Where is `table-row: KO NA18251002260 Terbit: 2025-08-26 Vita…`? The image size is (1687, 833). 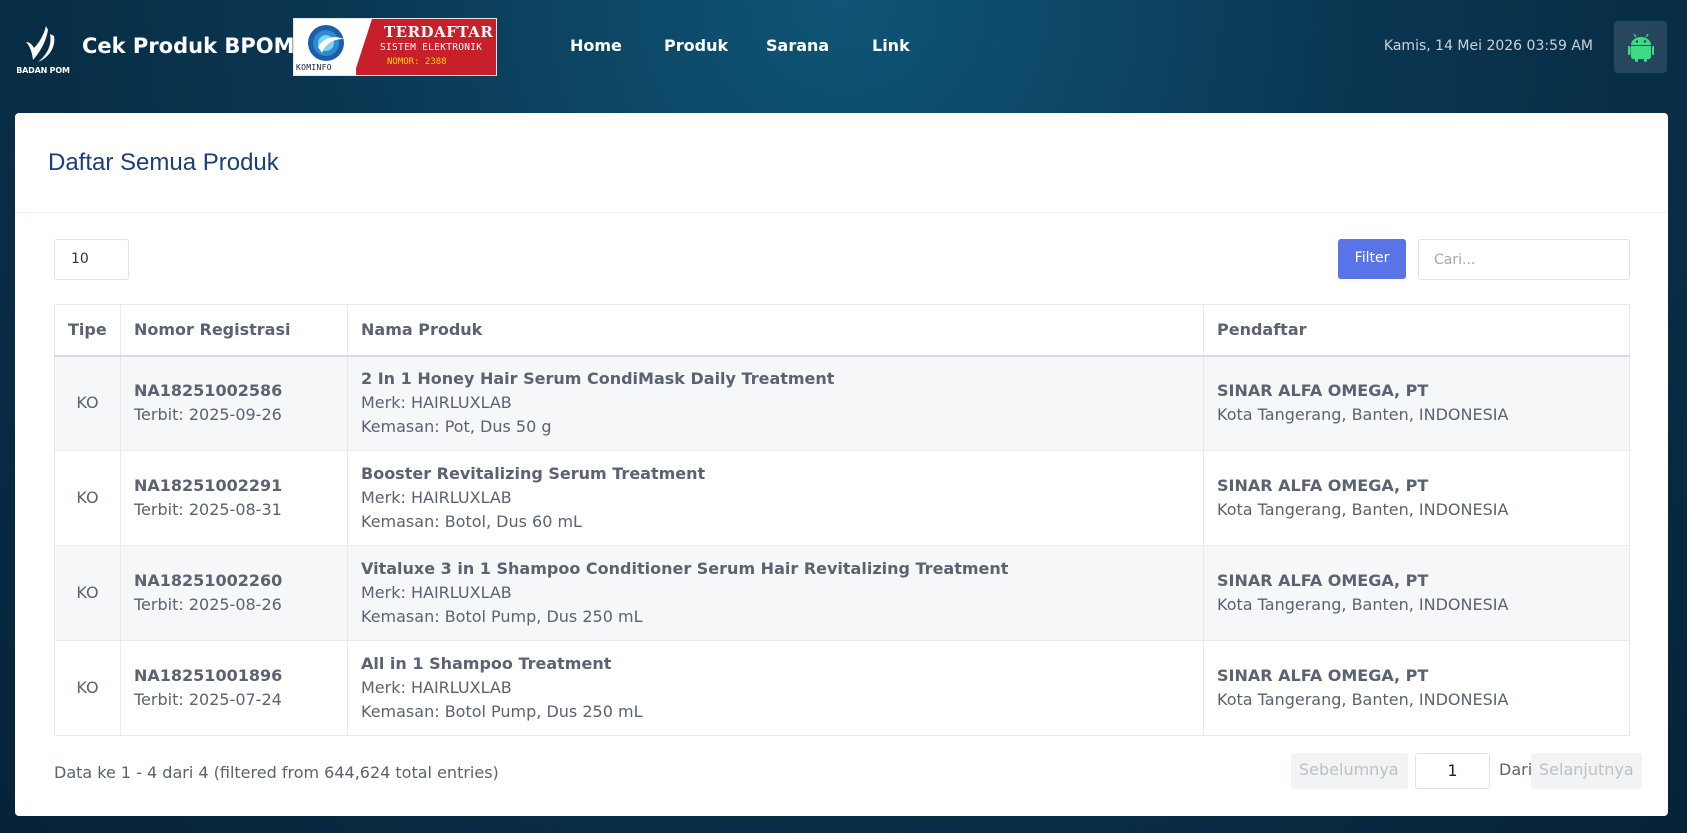
table-row: KO NA18251002260 Terbit: 2025-08-26 Vita… is located at coordinates (842, 593).